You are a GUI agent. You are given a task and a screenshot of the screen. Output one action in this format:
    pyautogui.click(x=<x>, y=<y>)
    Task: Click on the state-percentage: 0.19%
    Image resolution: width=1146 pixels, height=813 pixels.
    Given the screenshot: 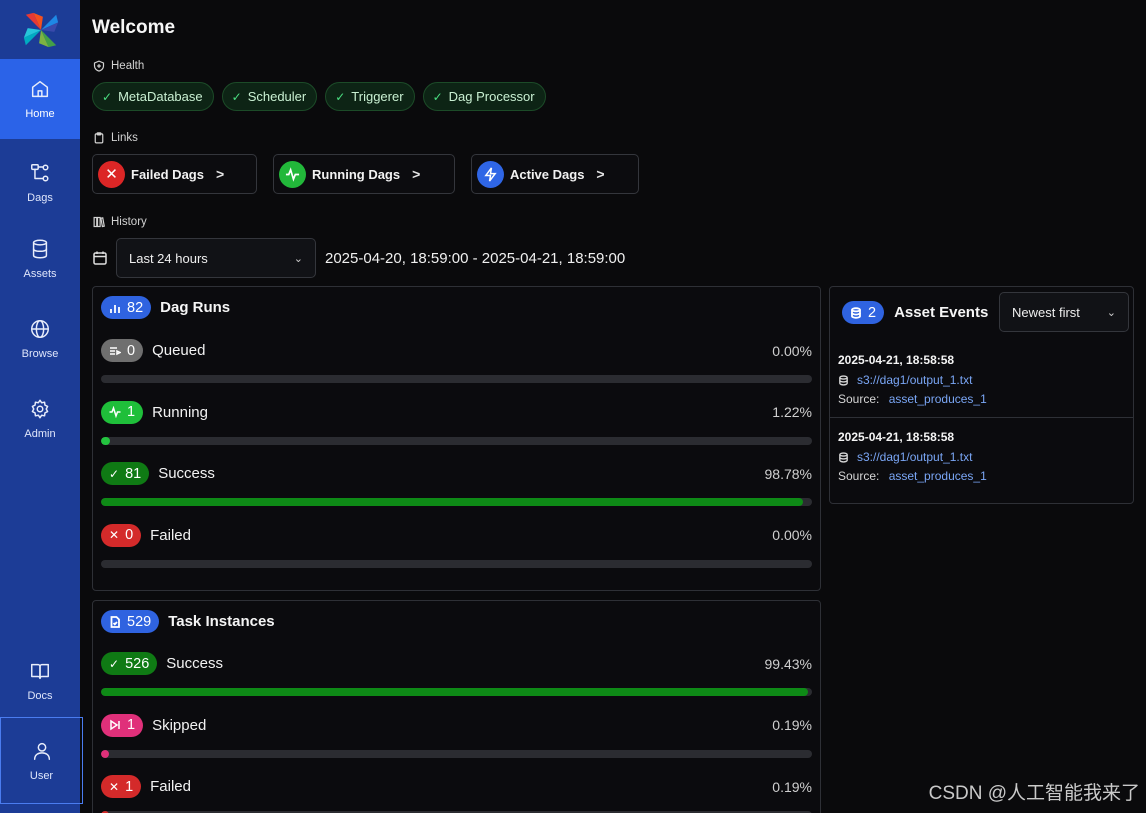 What is the action you would take?
    pyautogui.click(x=792, y=725)
    